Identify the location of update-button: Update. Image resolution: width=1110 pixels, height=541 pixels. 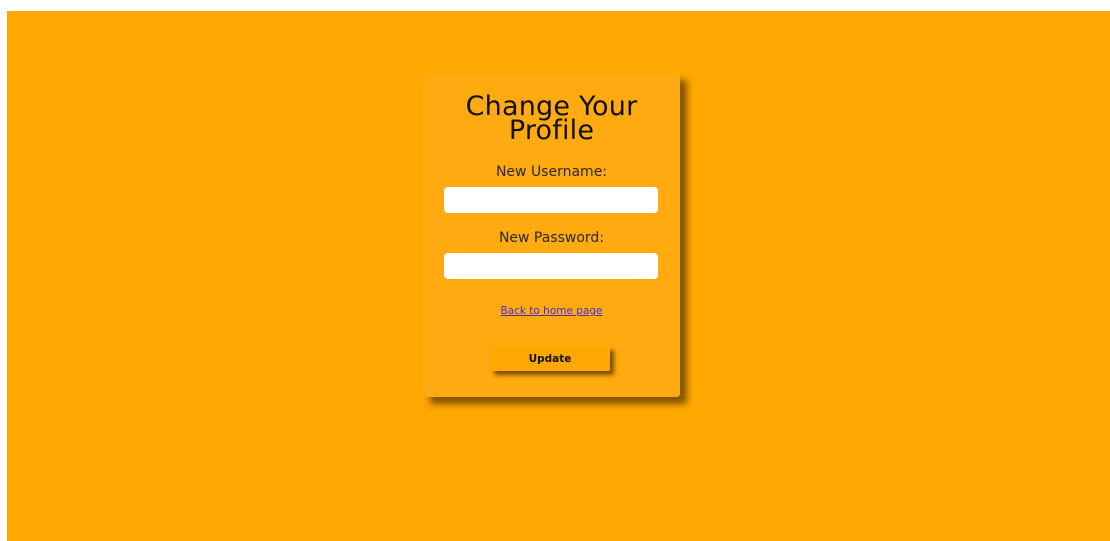
(550, 358).